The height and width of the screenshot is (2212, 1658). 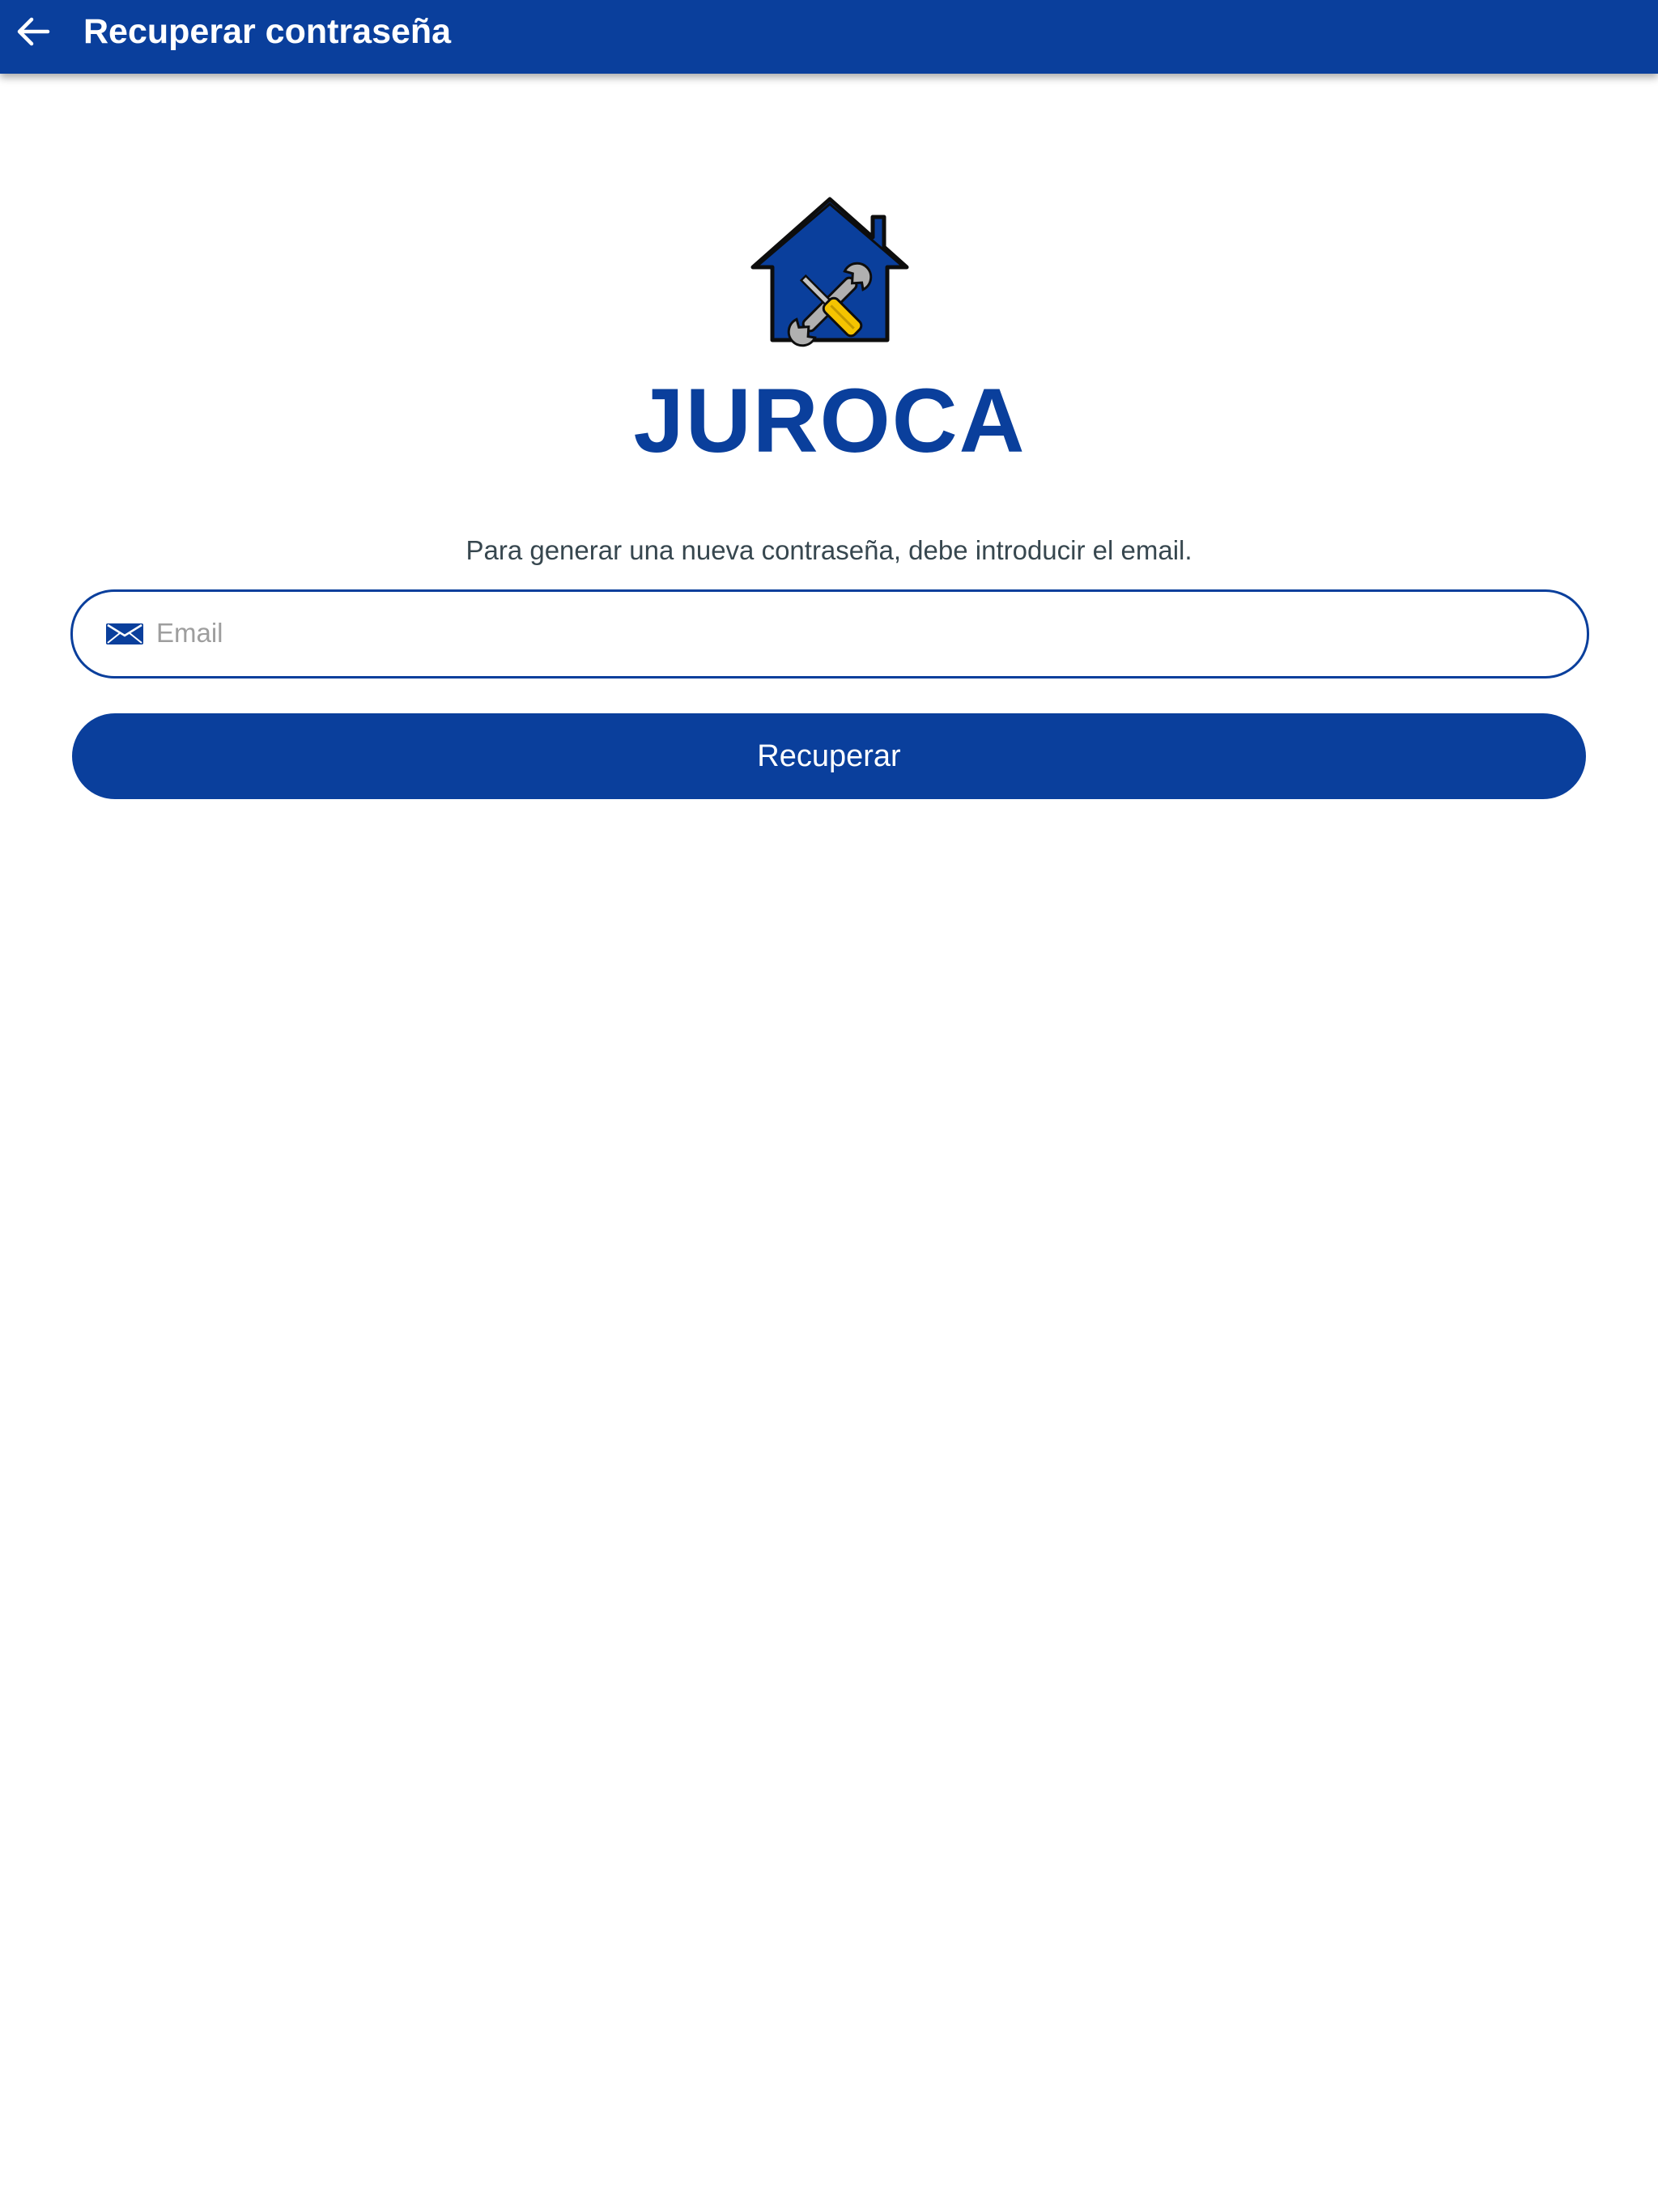 What do you see at coordinates (829, 756) in the screenshot?
I see `recover-button: Recuperar` at bounding box center [829, 756].